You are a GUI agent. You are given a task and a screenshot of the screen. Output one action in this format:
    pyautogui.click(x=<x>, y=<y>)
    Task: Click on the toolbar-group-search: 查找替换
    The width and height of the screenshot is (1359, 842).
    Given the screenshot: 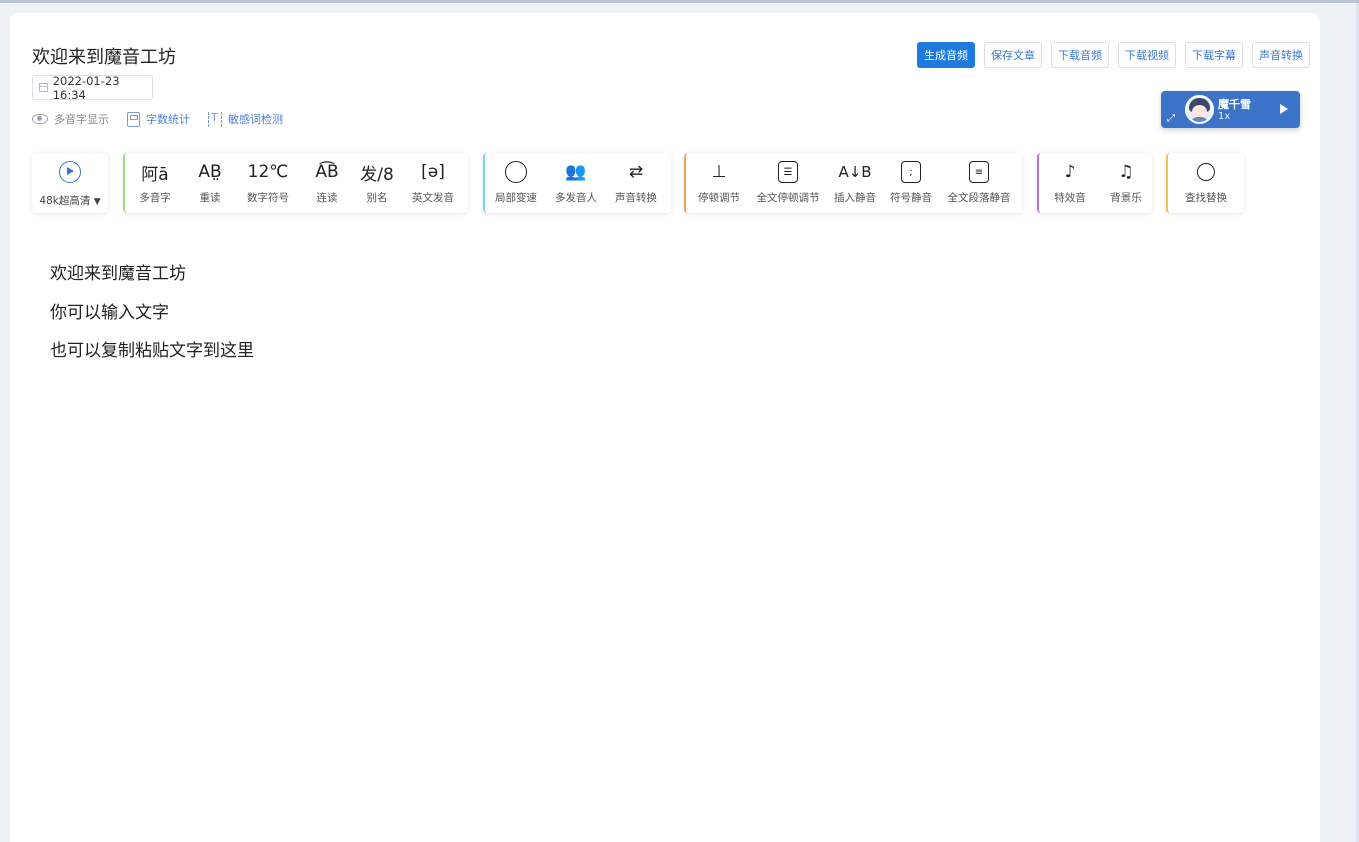 What is the action you would take?
    pyautogui.click(x=1205, y=183)
    